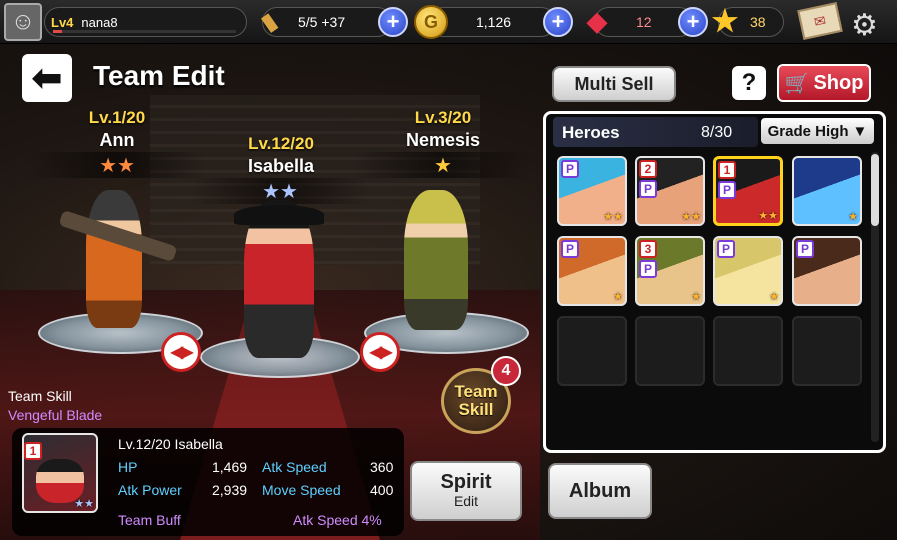  What do you see at coordinates (506, 371) in the screenshot?
I see `team-skill-count-badge: 4` at bounding box center [506, 371].